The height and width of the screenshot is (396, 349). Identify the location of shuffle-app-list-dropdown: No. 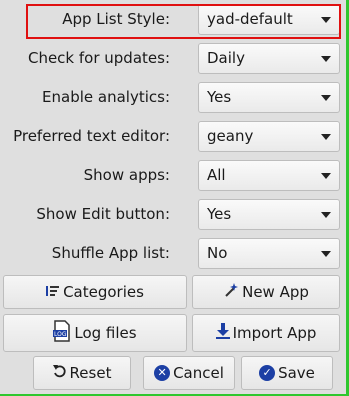
(269, 253).